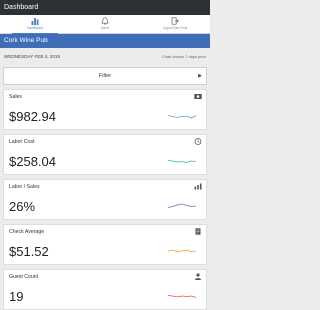 Image resolution: width=320 pixels, height=310 pixels. Describe the element at coordinates (35, 28) in the screenshot. I see `tab-dashboard-label: Dashboard` at that location.